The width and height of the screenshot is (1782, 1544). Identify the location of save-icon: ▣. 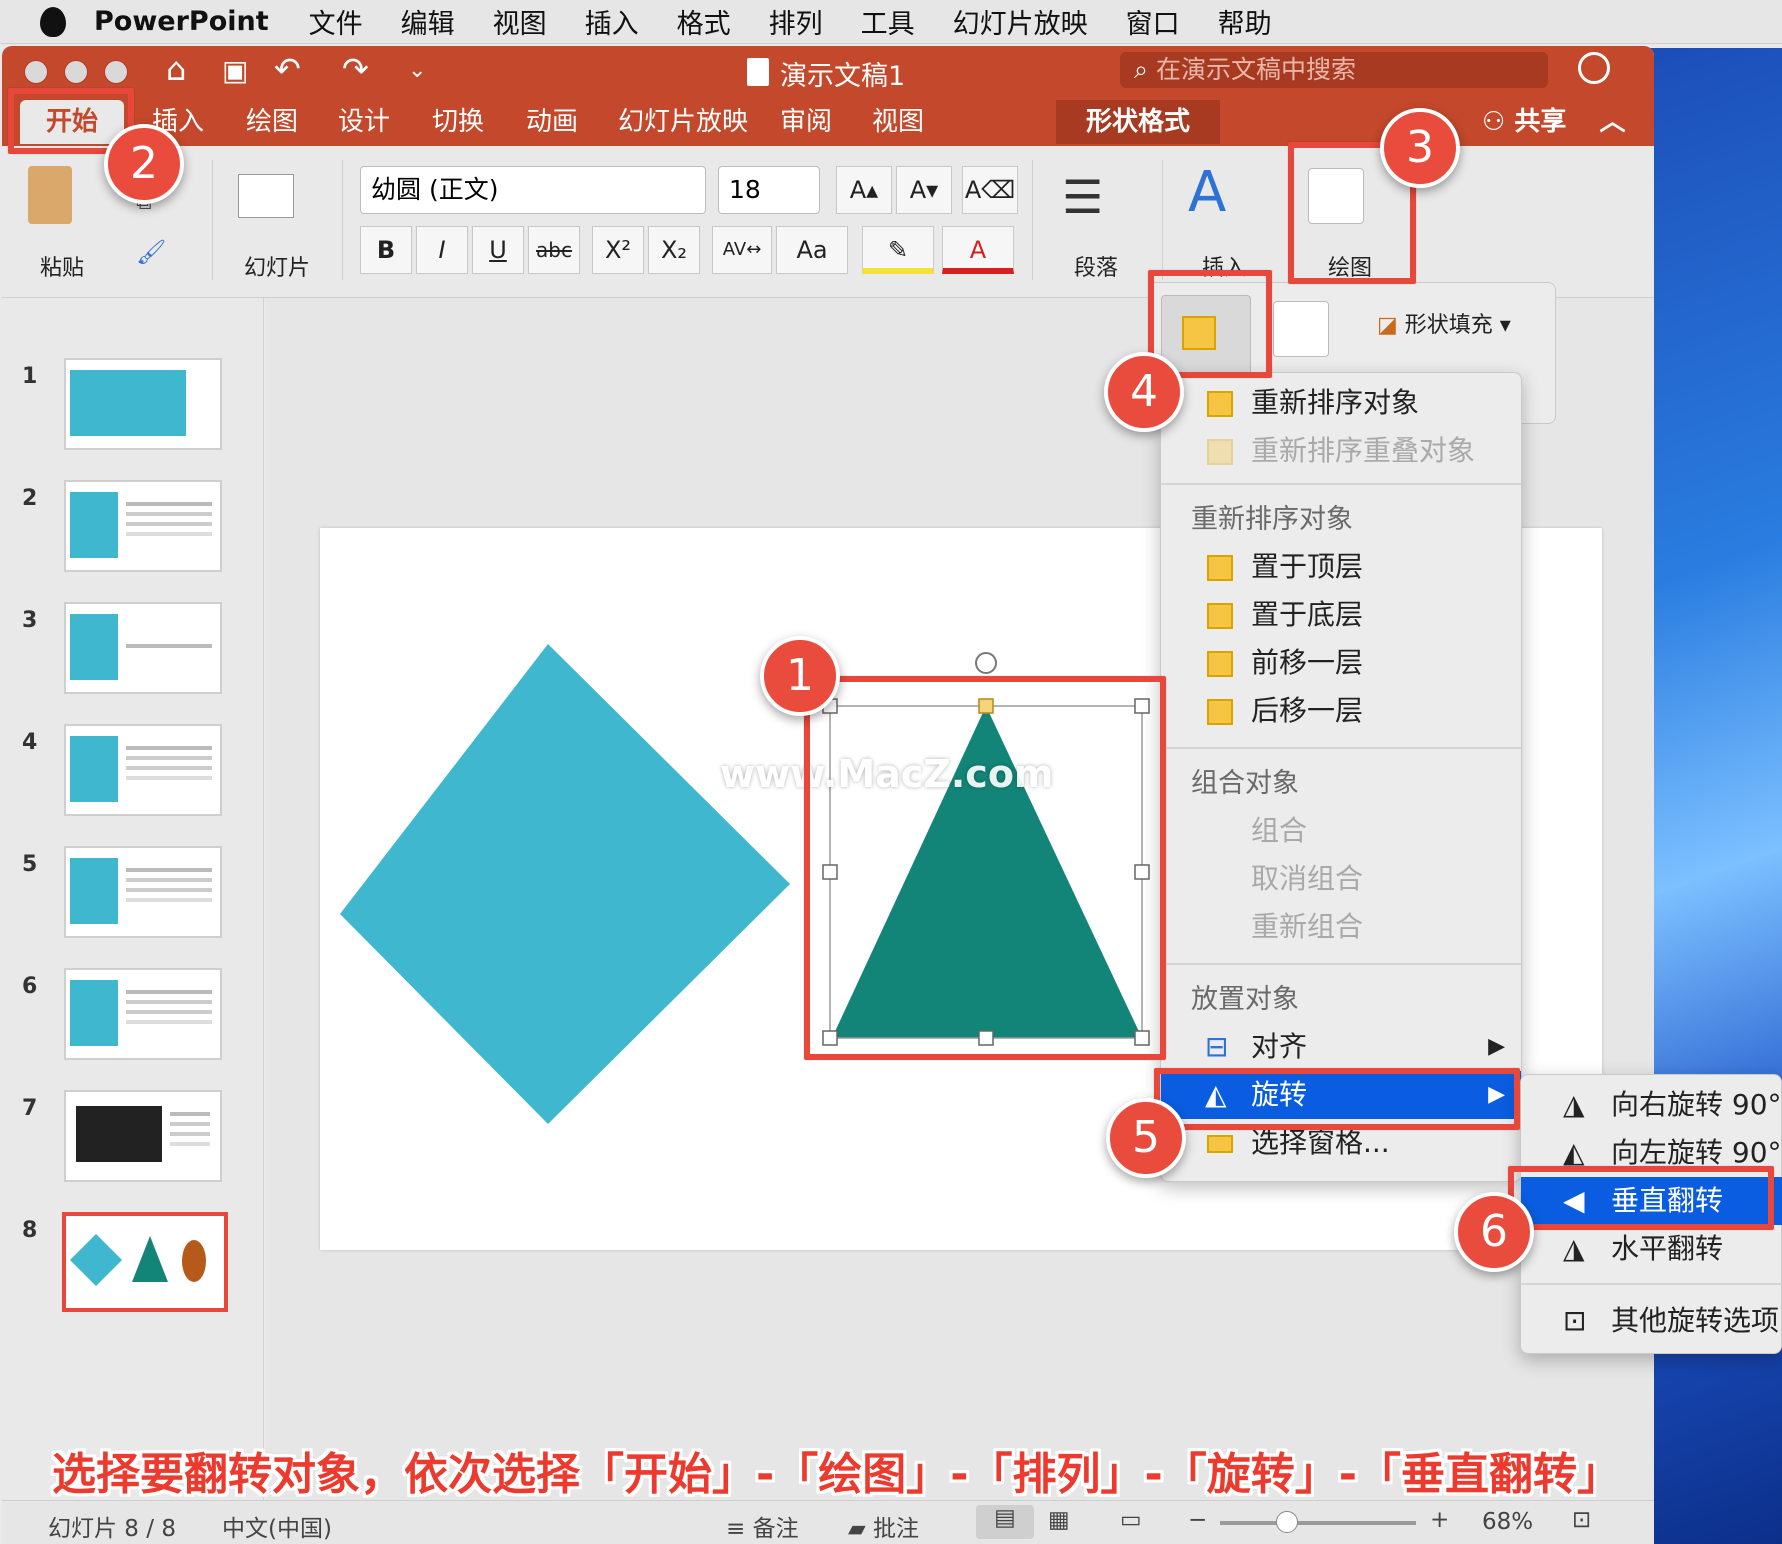
(235, 70).